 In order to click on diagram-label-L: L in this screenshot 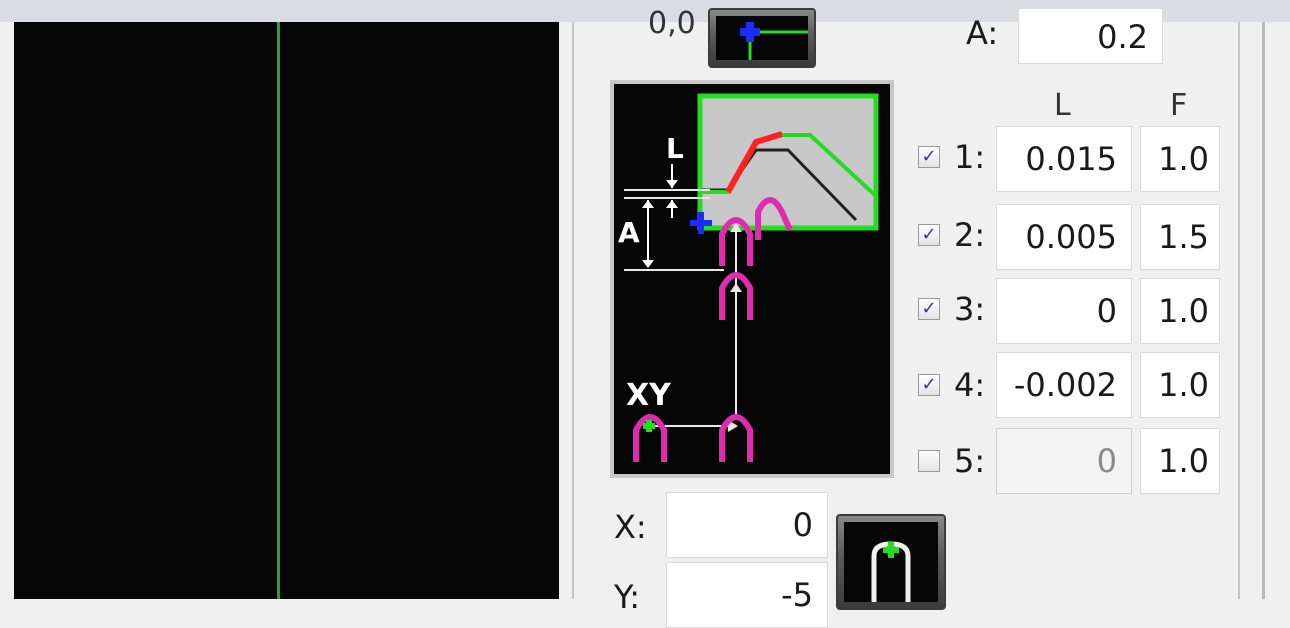, I will do `click(675, 148)`.